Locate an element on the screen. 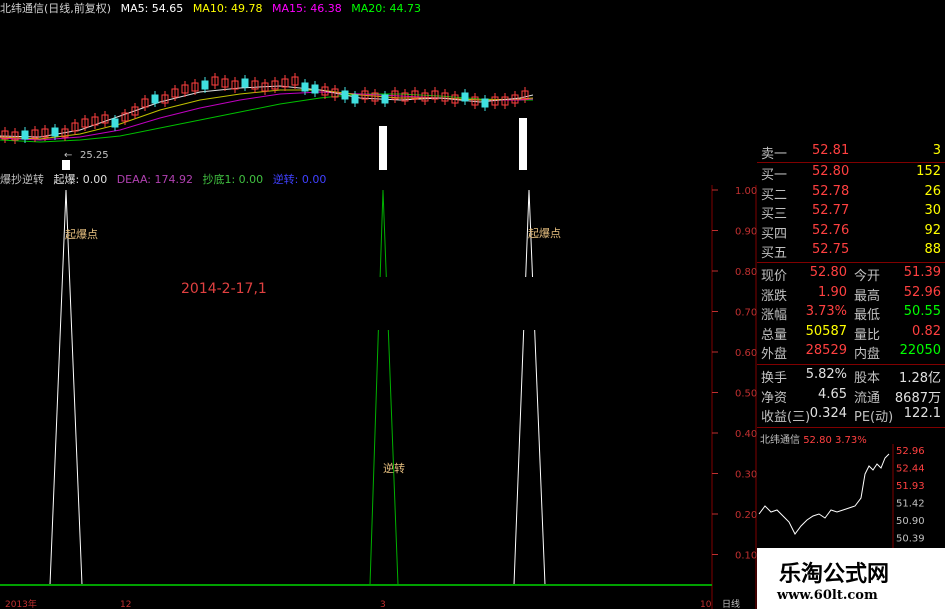 The image size is (945, 609). finance-label: 流通 is located at coordinates (867, 398).